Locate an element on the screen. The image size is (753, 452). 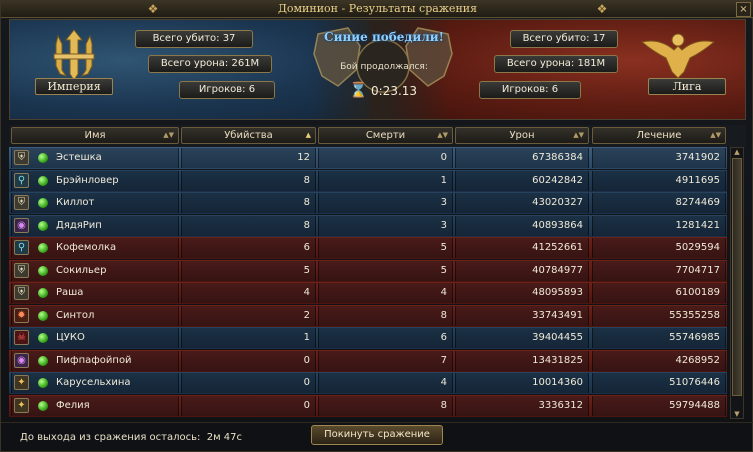
title-bar: ❖ Доминион - Результаты сражения ❖ × is located at coordinates (377, 9).